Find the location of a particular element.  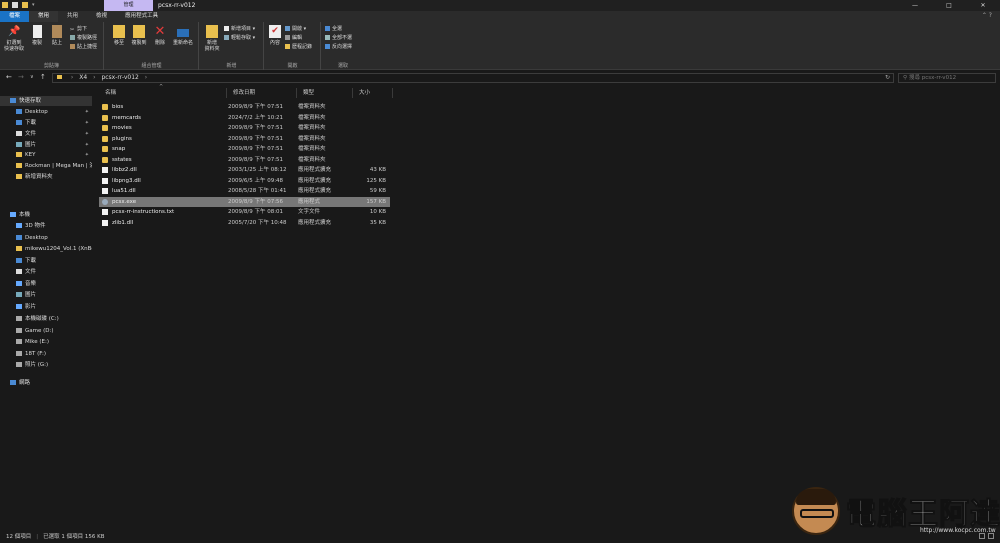

file-row: memcards 2024/7/2 上午 10:21 檔案資料夾 is located at coordinates (244, 118).